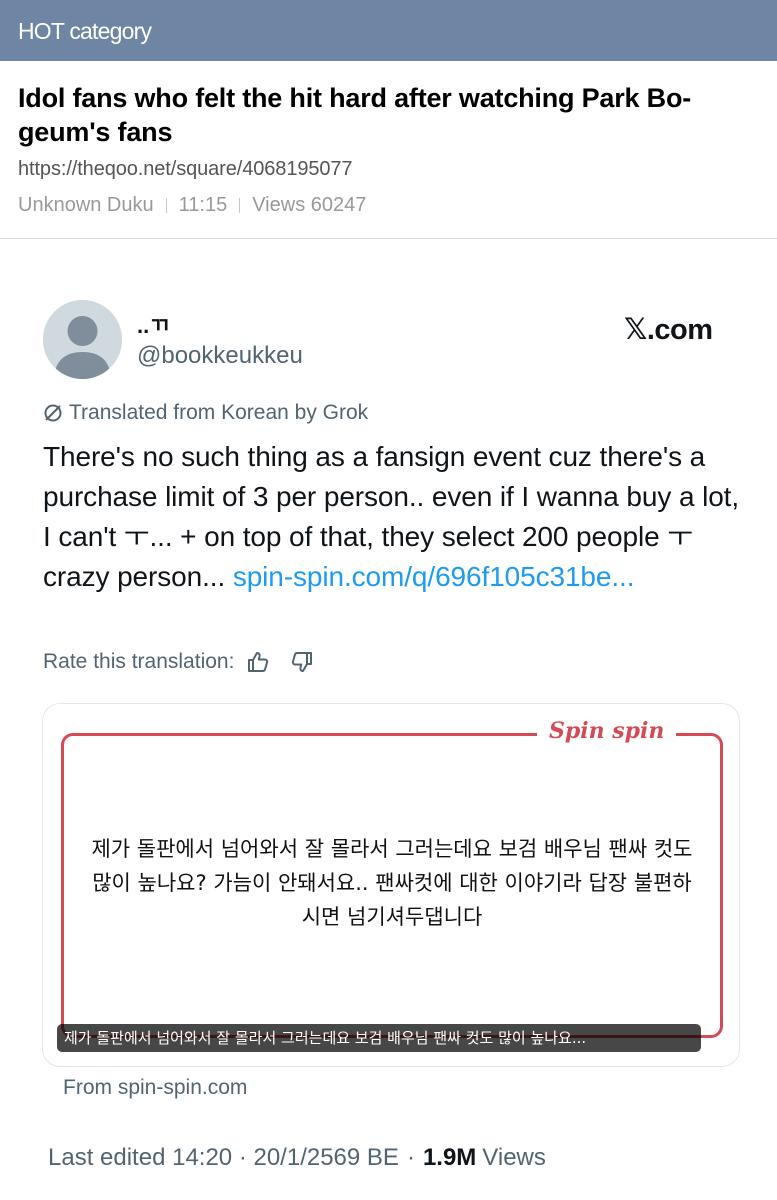 Image resolution: width=777 pixels, height=1200 pixels. I want to click on thumbs-down-button, so click(302, 662).